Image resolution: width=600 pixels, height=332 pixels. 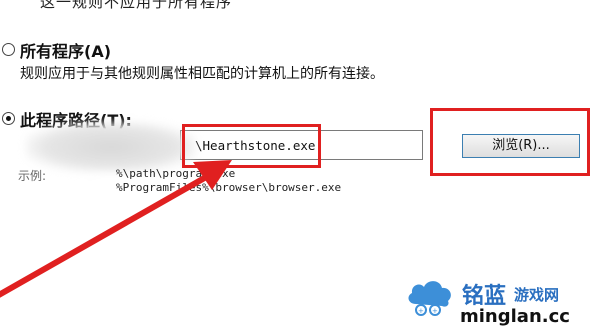 What do you see at coordinates (429, 298) in the screenshot?
I see `cloud-logo-icon: + +` at bounding box center [429, 298].